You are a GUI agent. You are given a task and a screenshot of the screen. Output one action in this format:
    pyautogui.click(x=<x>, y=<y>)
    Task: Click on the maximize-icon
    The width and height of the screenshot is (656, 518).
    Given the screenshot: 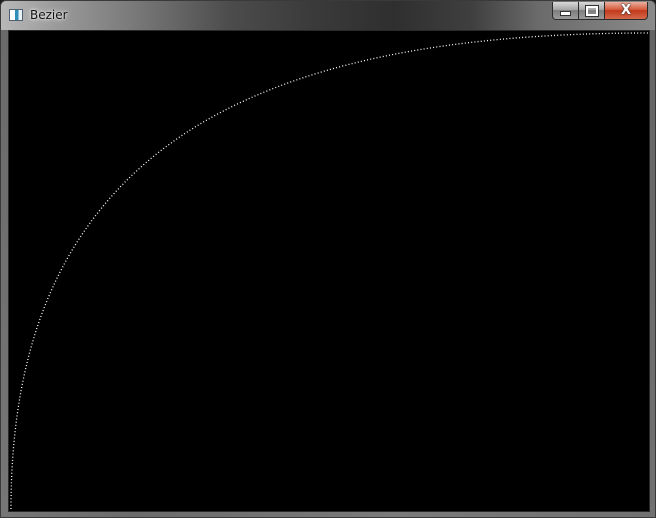 What is the action you would take?
    pyautogui.click(x=591, y=10)
    